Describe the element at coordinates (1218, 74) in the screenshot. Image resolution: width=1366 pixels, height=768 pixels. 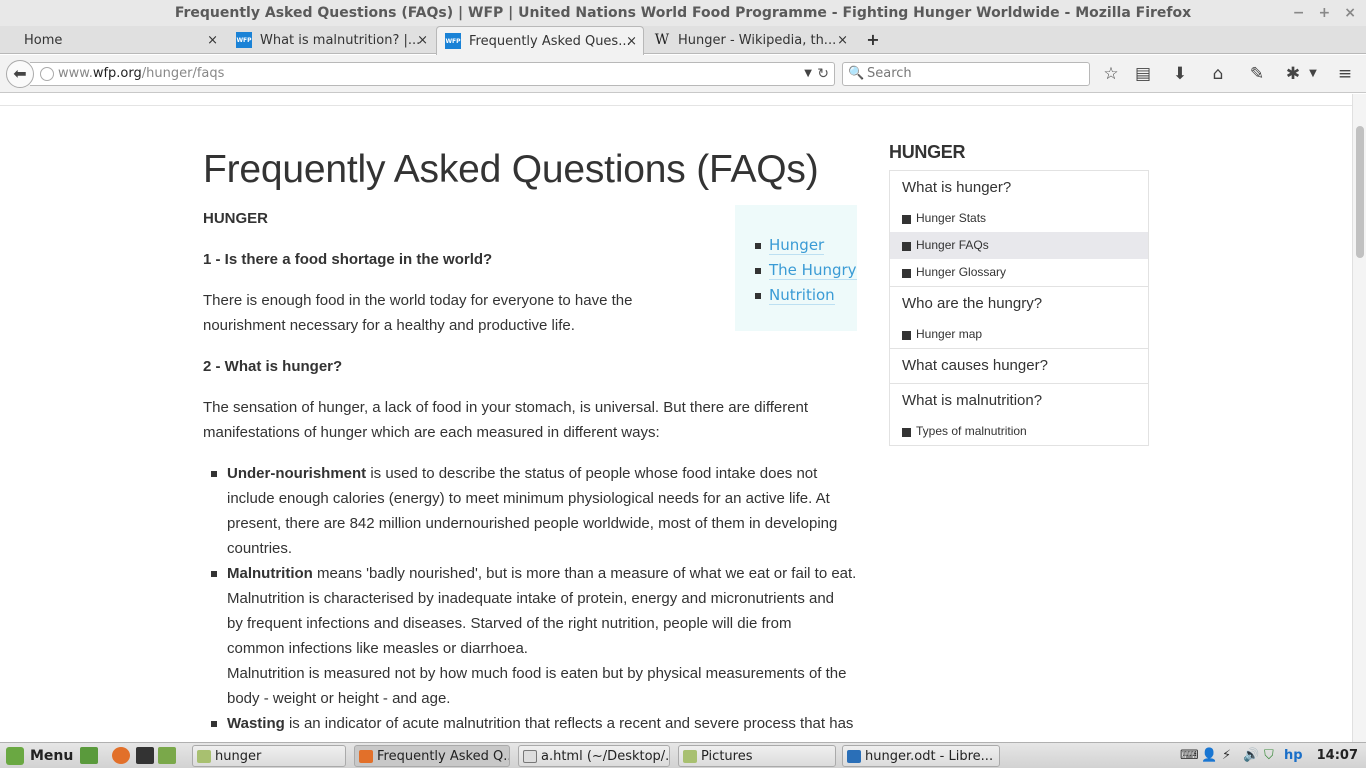
I see `home-icon: ⌂` at that location.